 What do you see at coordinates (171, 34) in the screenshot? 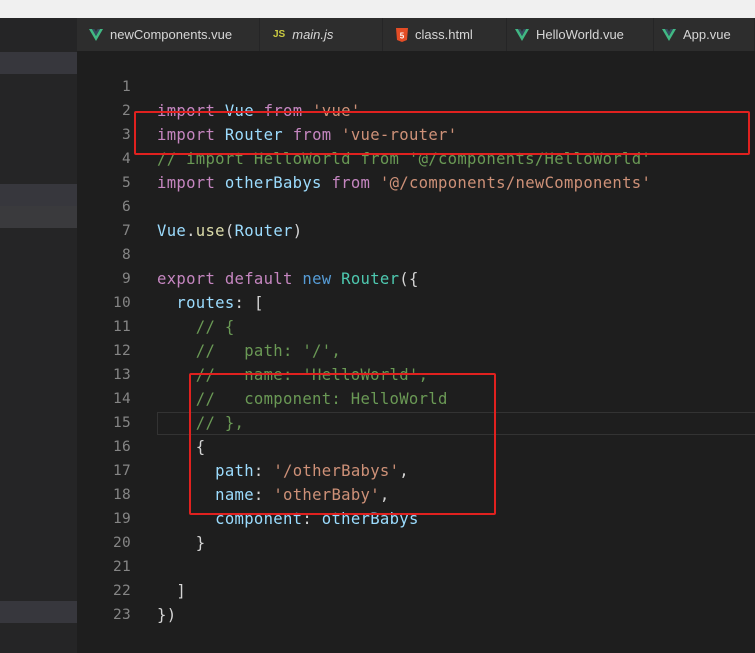
I see `tab-label: newComponents.vue` at bounding box center [171, 34].